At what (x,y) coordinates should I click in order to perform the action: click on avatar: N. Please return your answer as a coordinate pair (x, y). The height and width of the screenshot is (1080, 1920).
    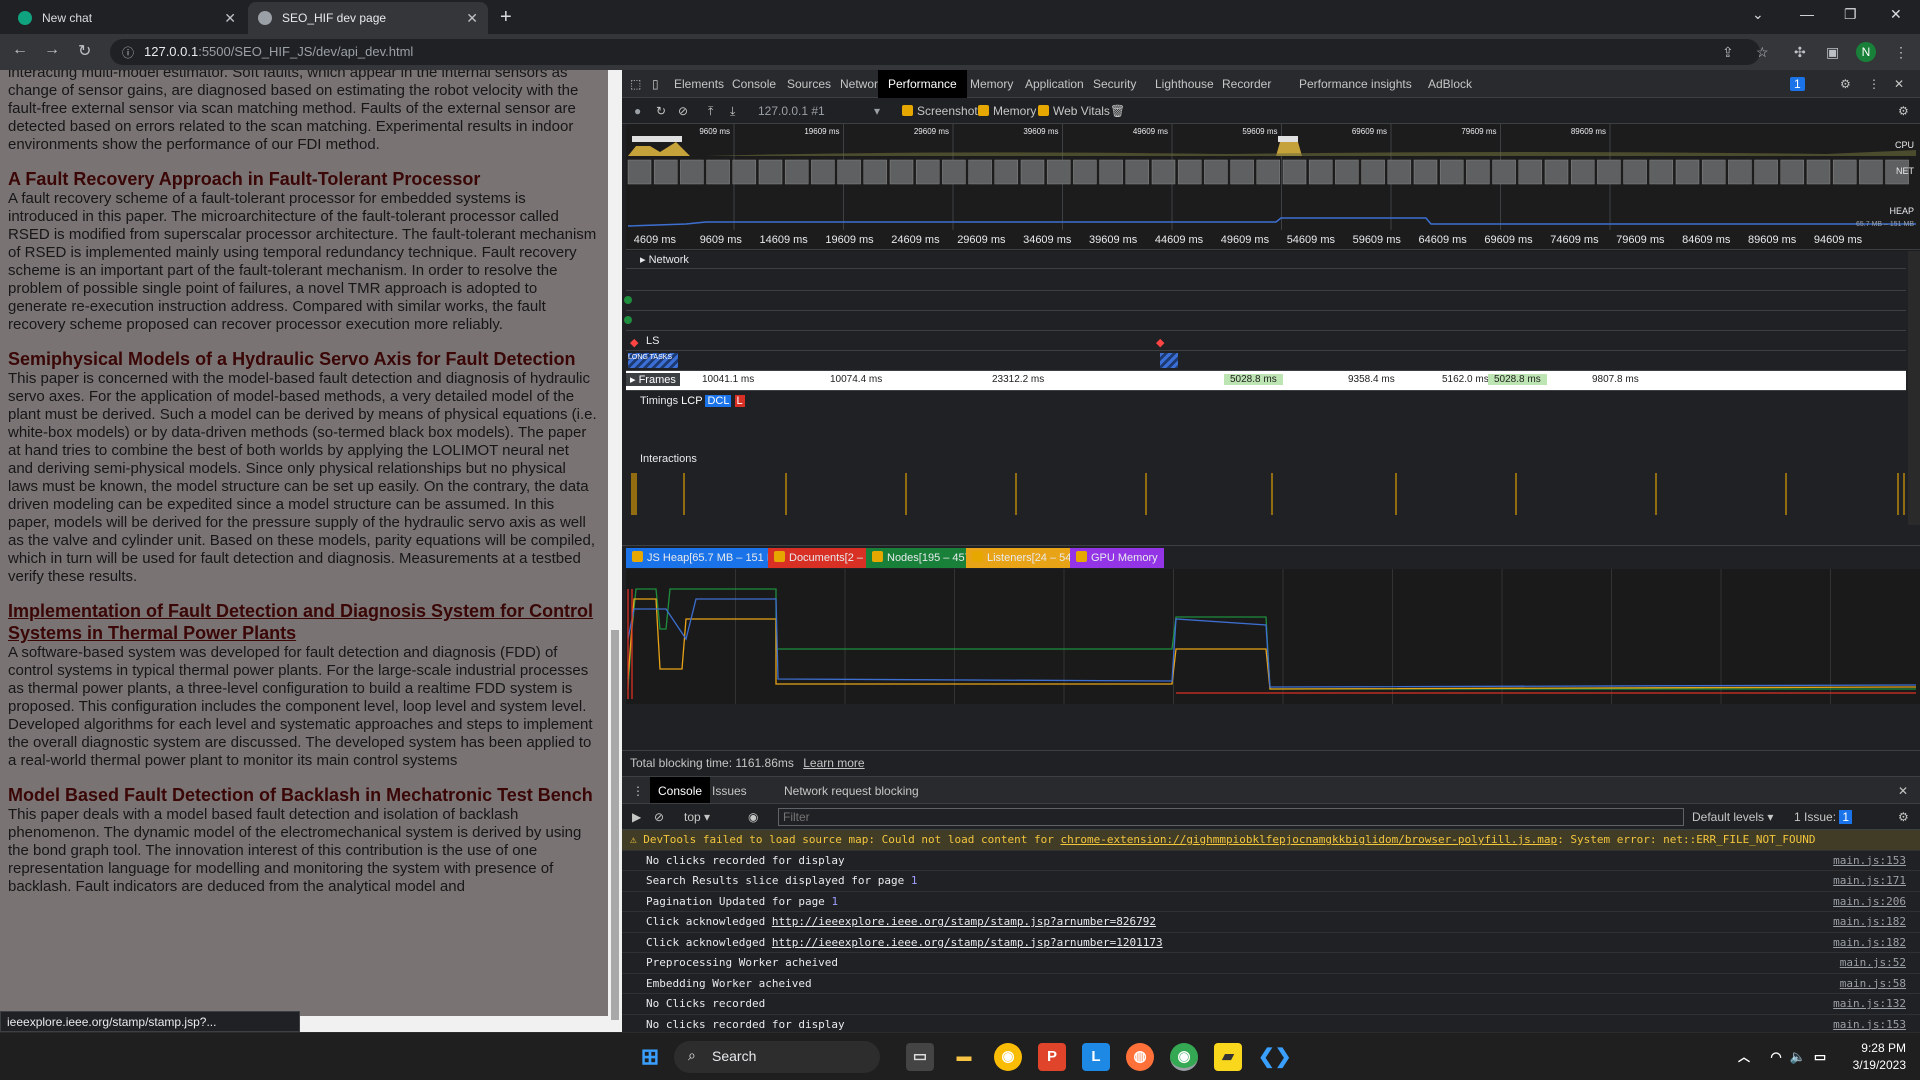
    Looking at the image, I should click on (1866, 52).